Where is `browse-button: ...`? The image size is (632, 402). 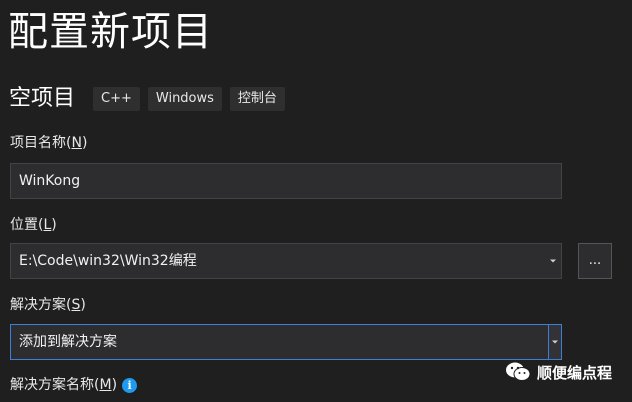 browse-button: ... is located at coordinates (595, 261).